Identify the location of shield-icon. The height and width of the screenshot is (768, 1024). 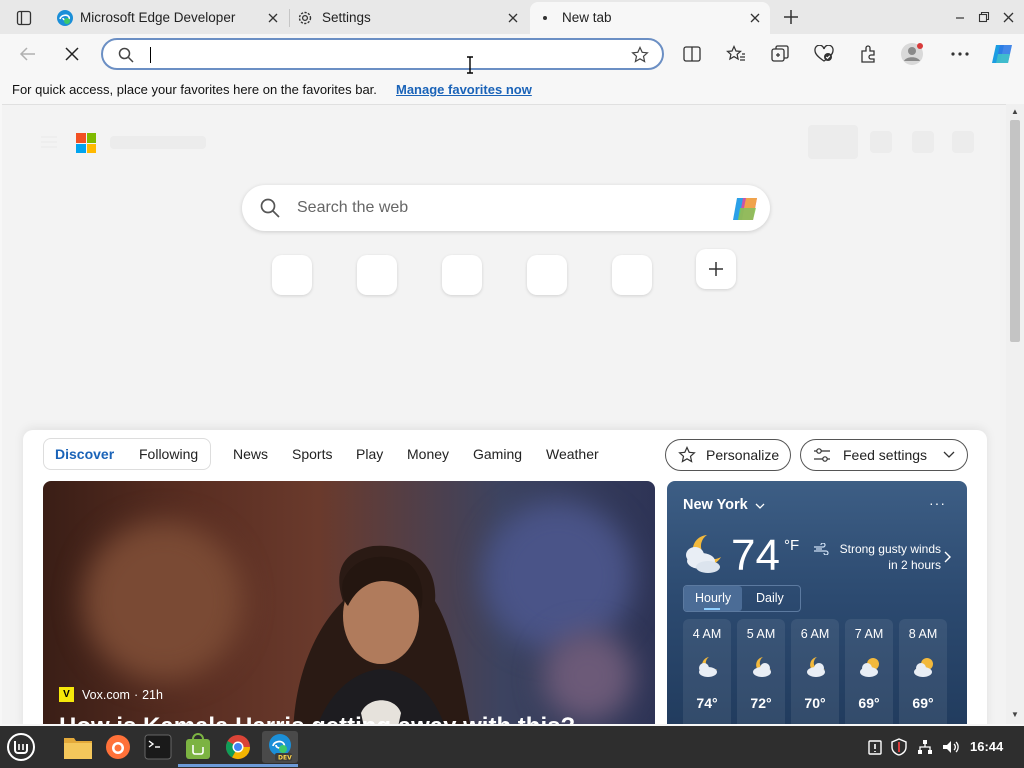
(899, 747).